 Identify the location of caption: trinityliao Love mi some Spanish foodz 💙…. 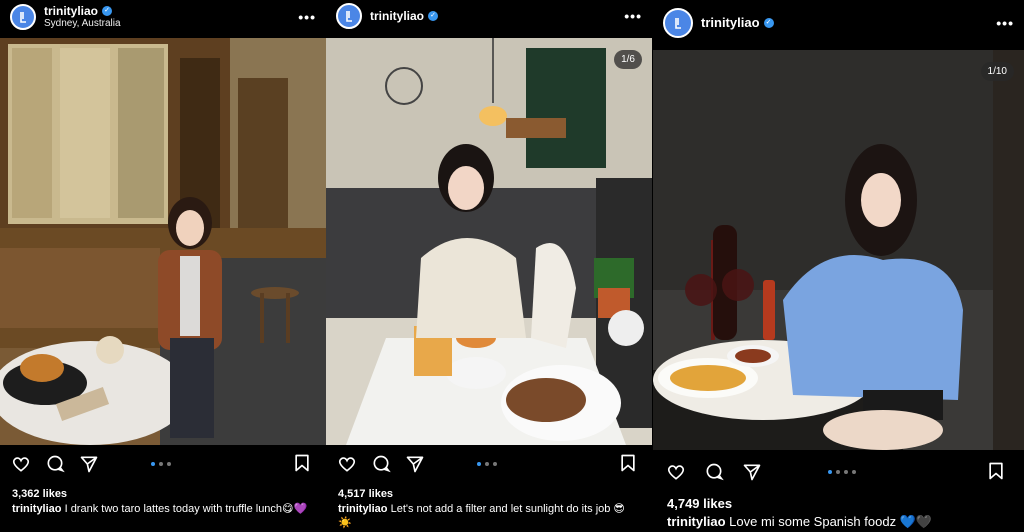
(839, 522).